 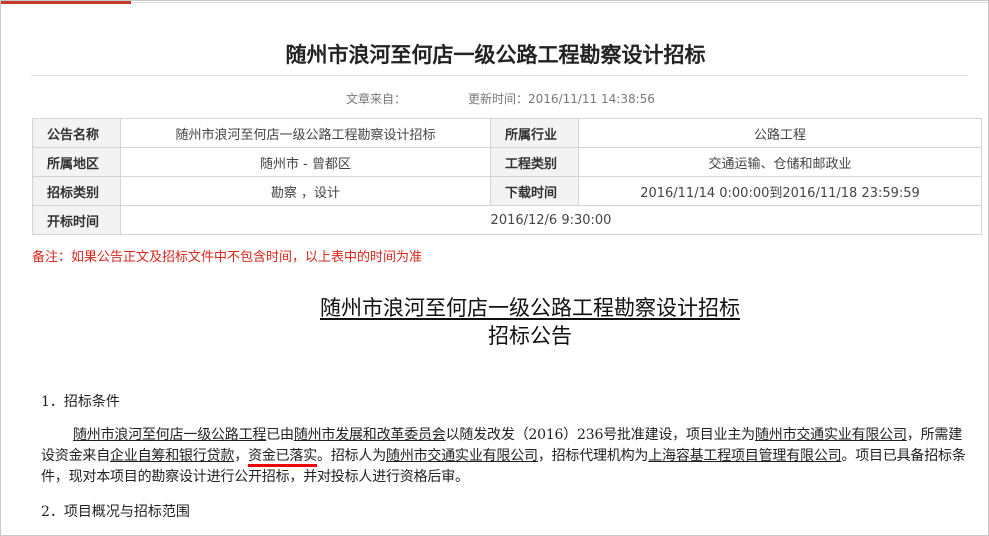 I want to click on note-text: 备注：如果公告正文及招标文件中不包含时间，以上表中的时间为准, so click(x=227, y=257).